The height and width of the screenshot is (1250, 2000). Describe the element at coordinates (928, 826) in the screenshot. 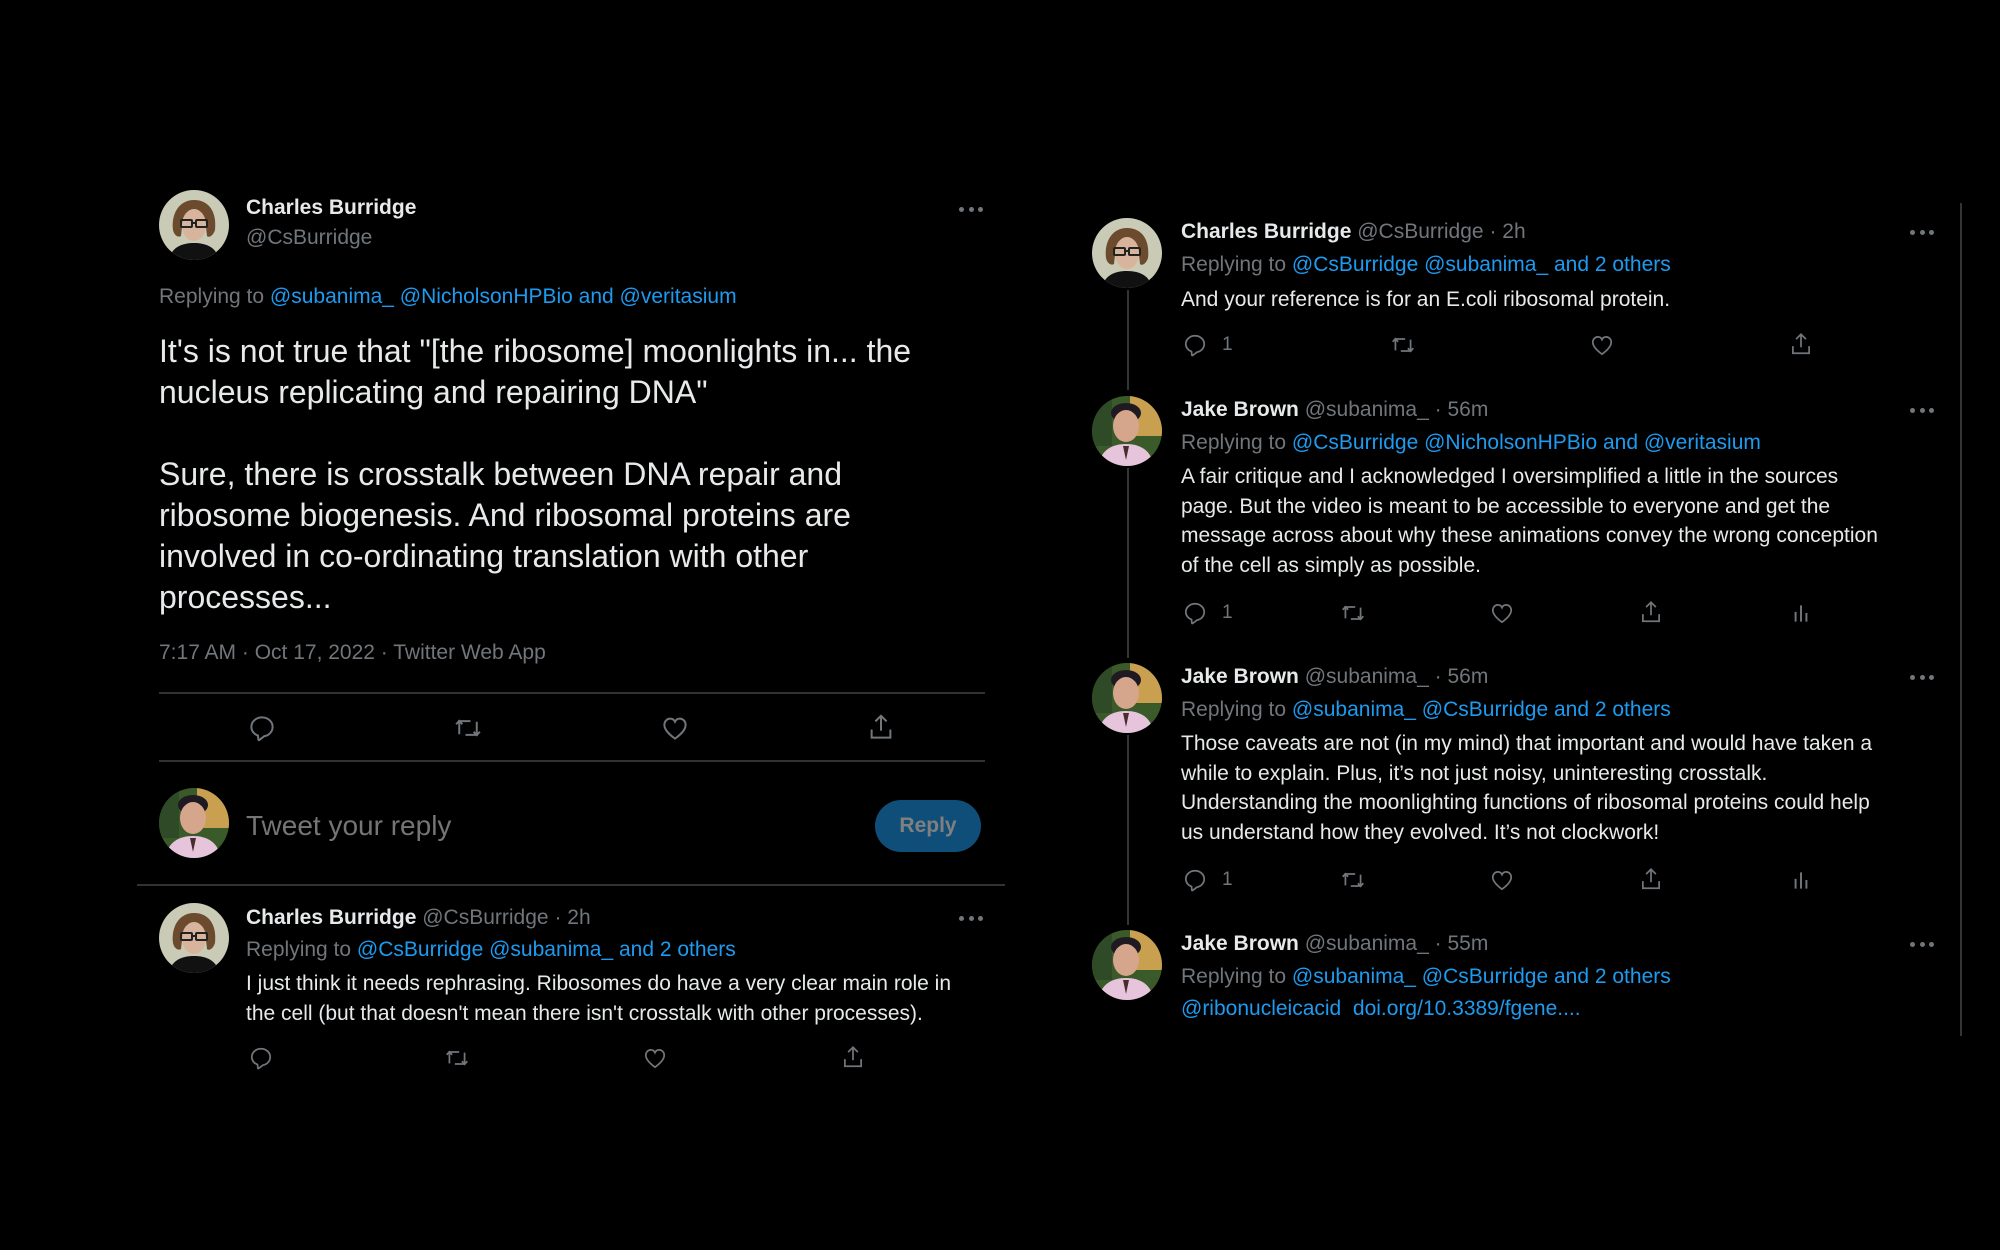

I see `reply-button: Reply` at that location.